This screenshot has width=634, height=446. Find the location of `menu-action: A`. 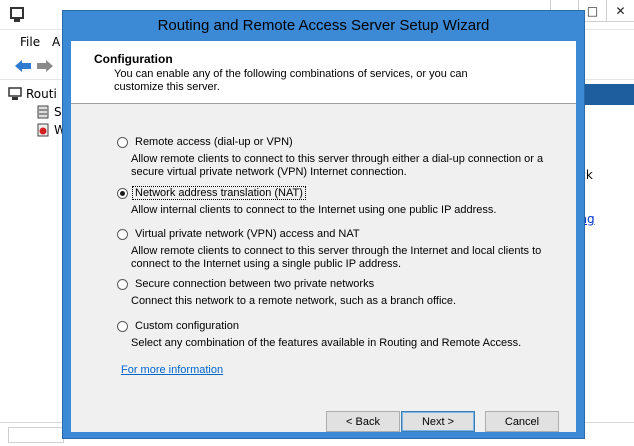

menu-action: A is located at coordinates (56, 42).